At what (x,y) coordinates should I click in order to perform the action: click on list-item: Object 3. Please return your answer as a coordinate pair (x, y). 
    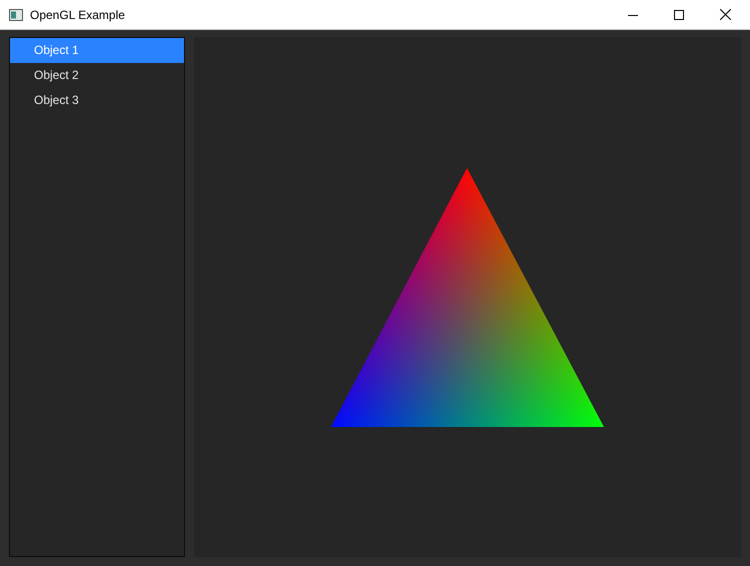
    Looking at the image, I should click on (97, 100).